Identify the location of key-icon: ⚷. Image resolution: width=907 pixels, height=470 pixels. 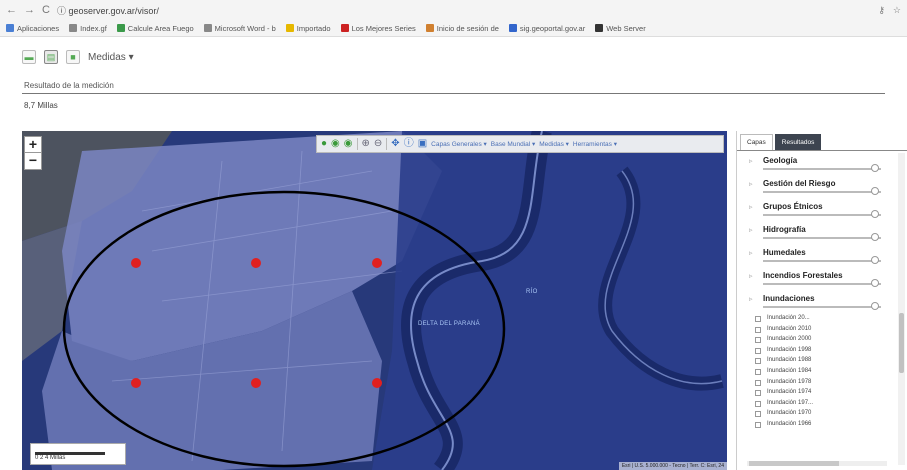
(881, 10).